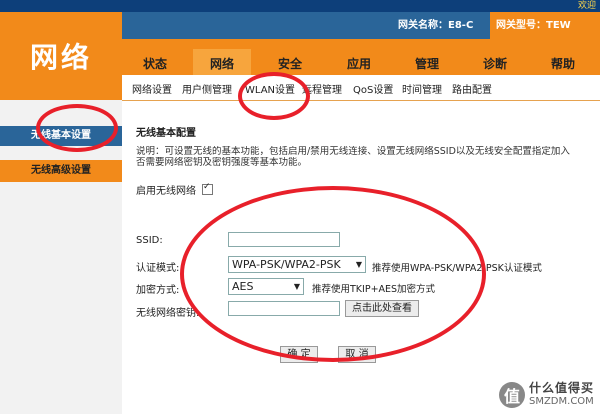  I want to click on logo: 网络, so click(61, 56).